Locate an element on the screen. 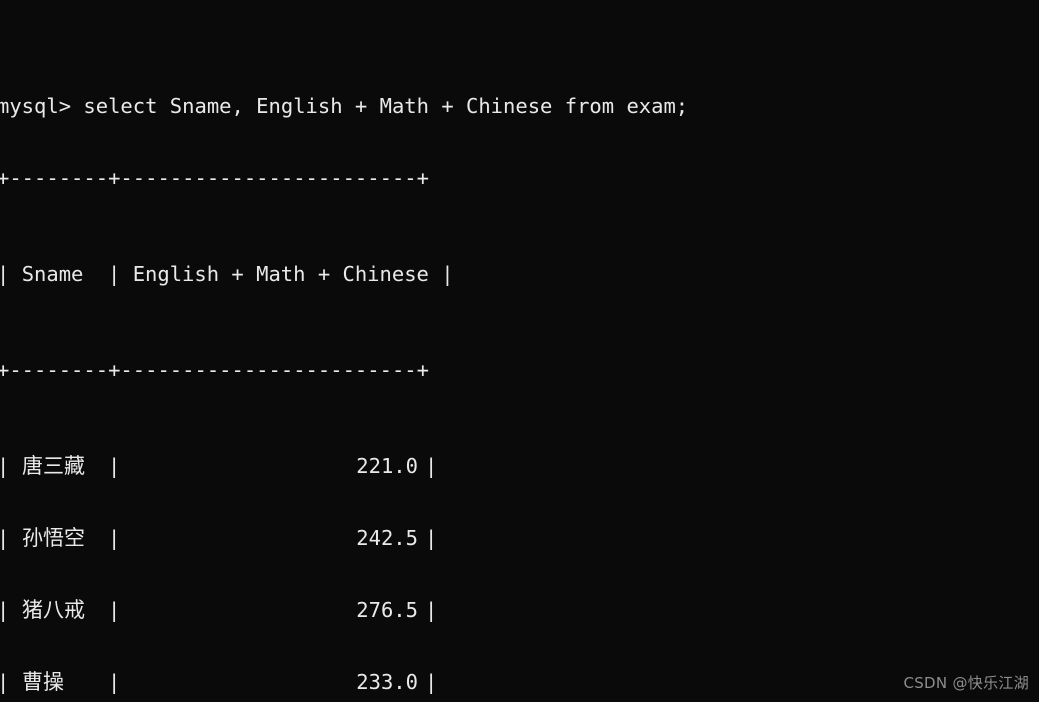  table1-header-cell-2: | English + Math + Chinese | is located at coordinates (281, 274).